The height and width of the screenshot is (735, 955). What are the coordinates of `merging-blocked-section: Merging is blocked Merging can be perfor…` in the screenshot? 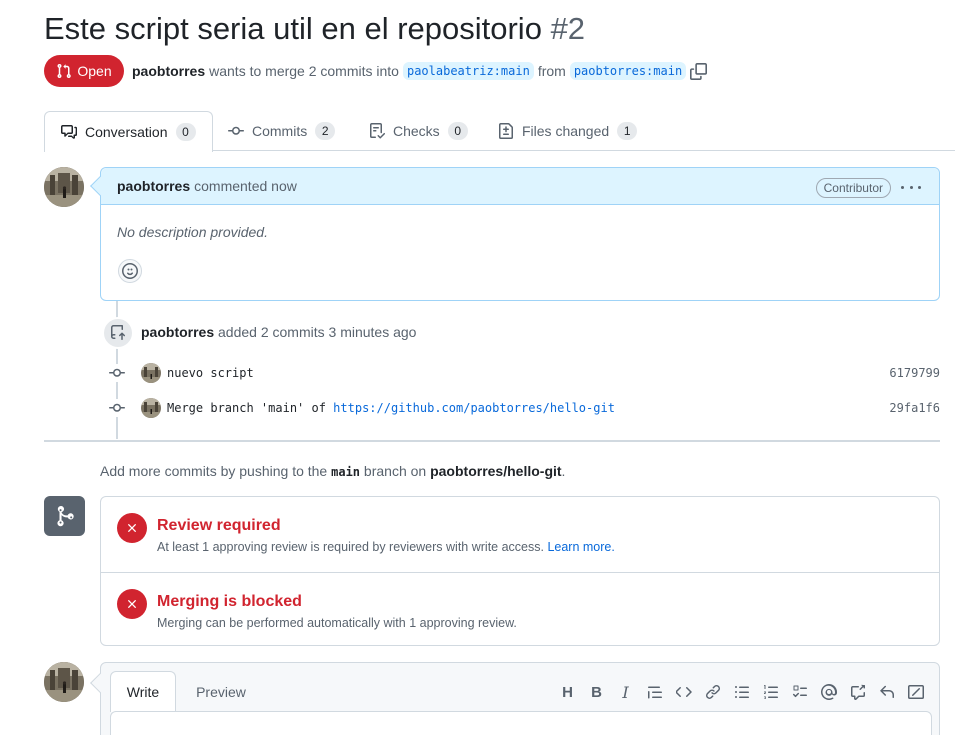 It's located at (520, 609).